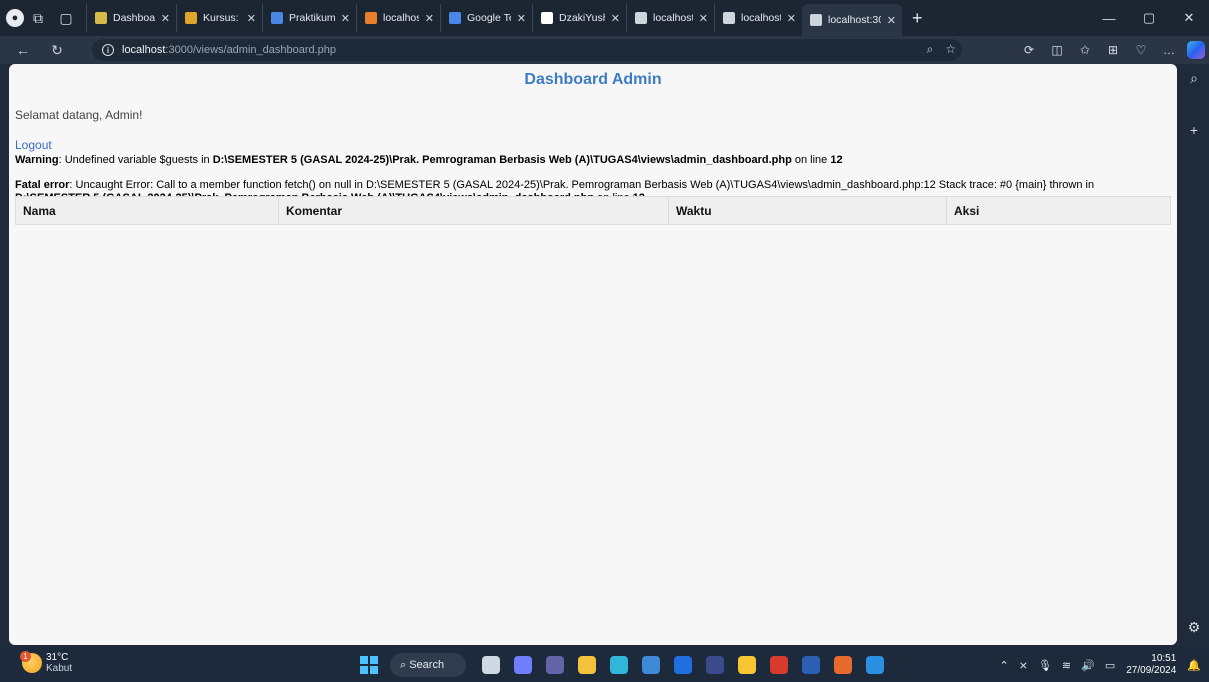  What do you see at coordinates (1164, 658) in the screenshot?
I see `clock-time: 10:51` at bounding box center [1164, 658].